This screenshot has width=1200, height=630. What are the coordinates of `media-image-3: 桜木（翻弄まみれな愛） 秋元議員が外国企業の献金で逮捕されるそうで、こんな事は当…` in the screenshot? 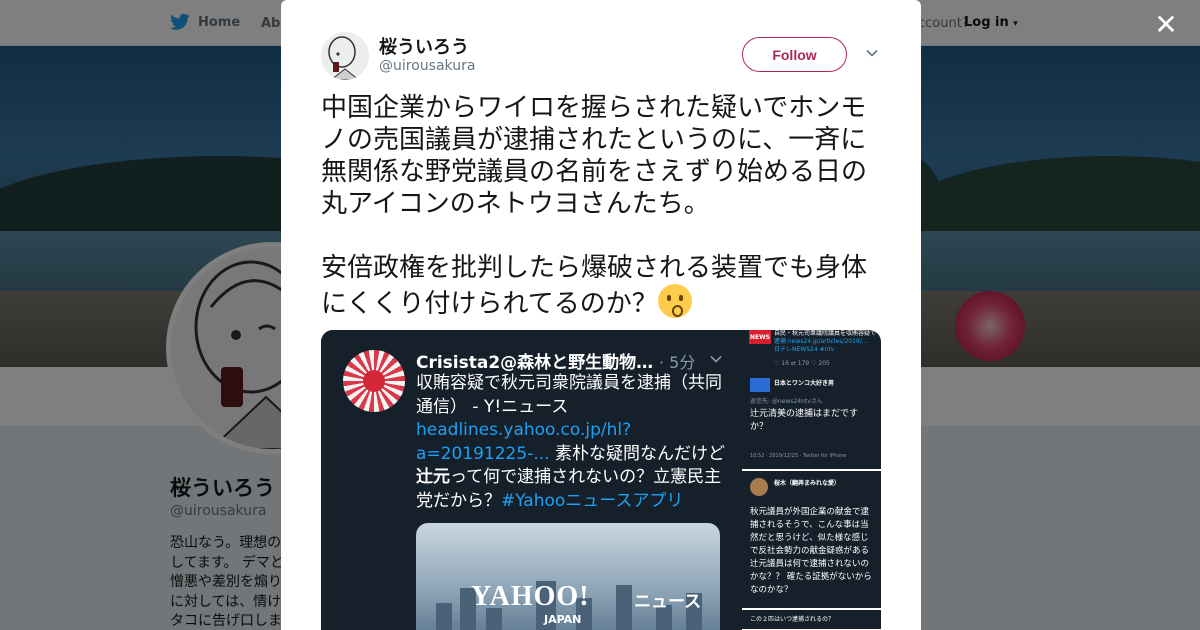 It's located at (811, 540).